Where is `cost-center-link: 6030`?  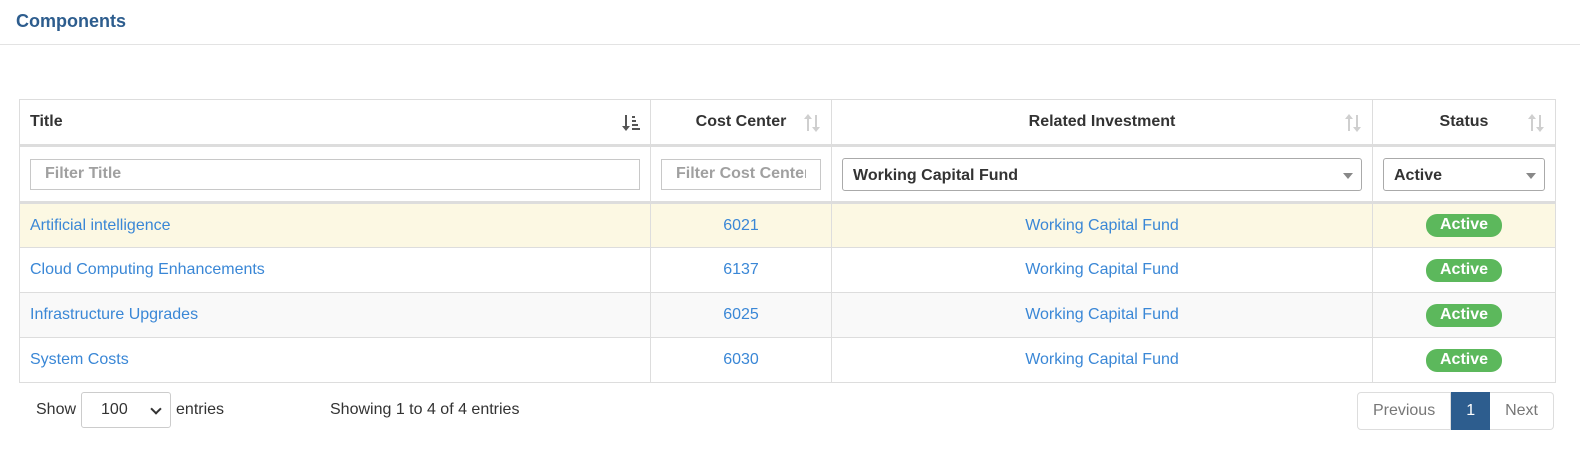
cost-center-link: 6030 is located at coordinates (741, 359).